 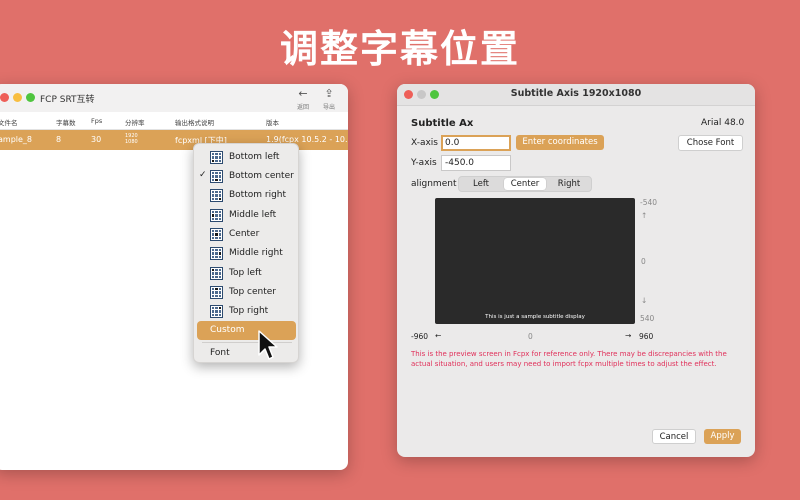 What do you see at coordinates (268, 345) in the screenshot?
I see `mouse-pointer-icon` at bounding box center [268, 345].